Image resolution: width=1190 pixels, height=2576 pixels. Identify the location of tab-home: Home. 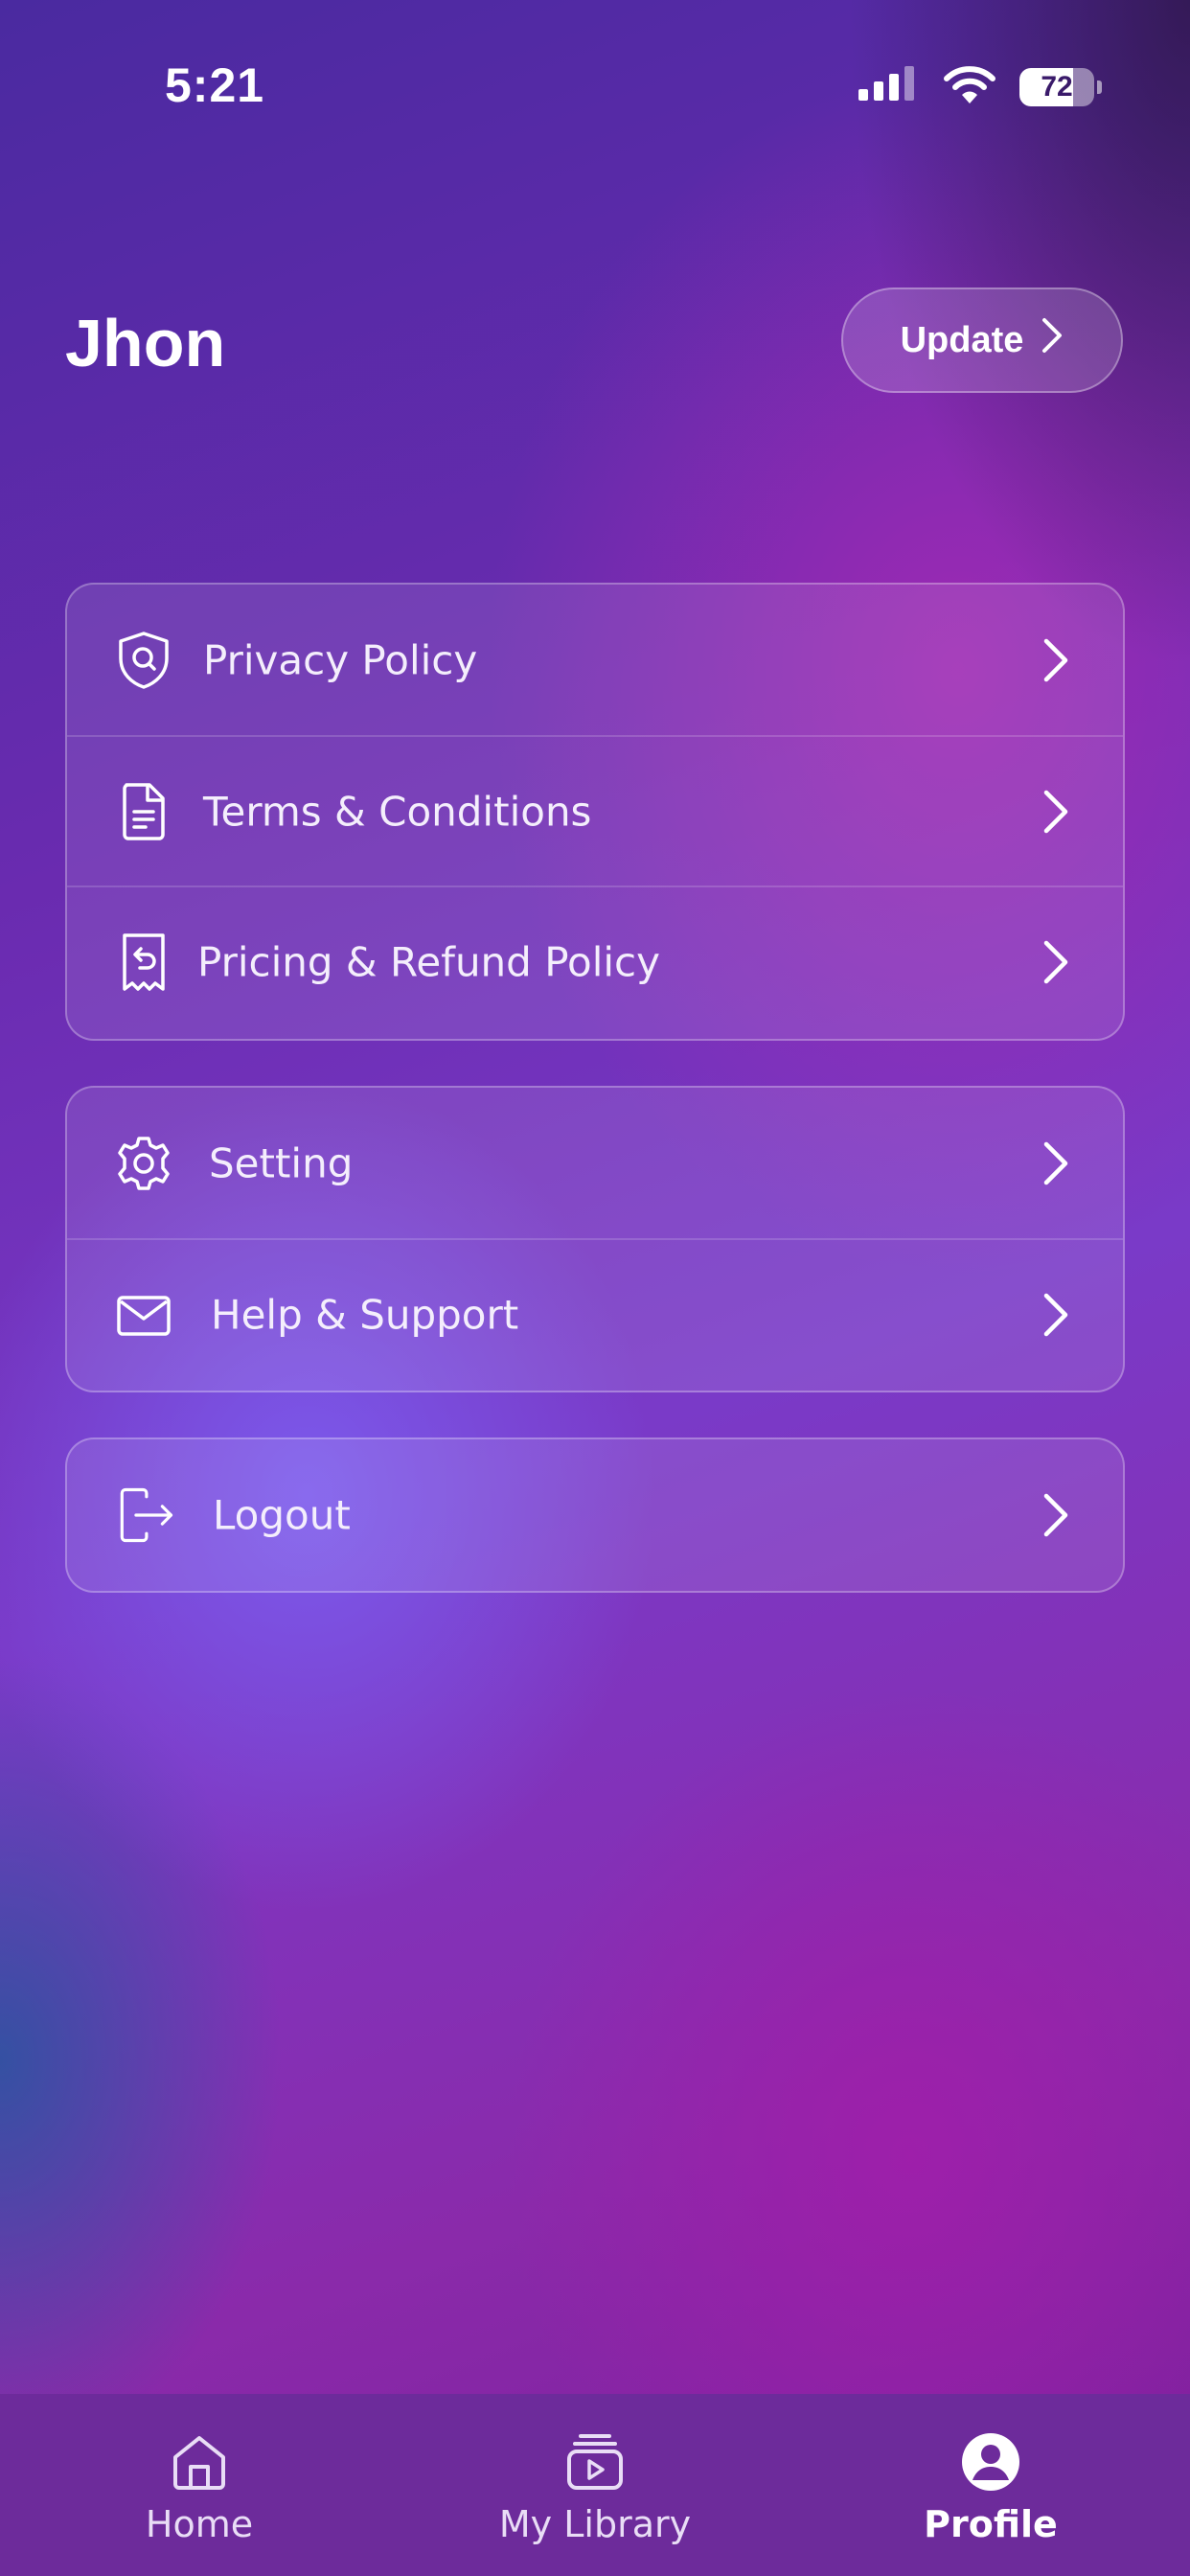
(199, 2485).